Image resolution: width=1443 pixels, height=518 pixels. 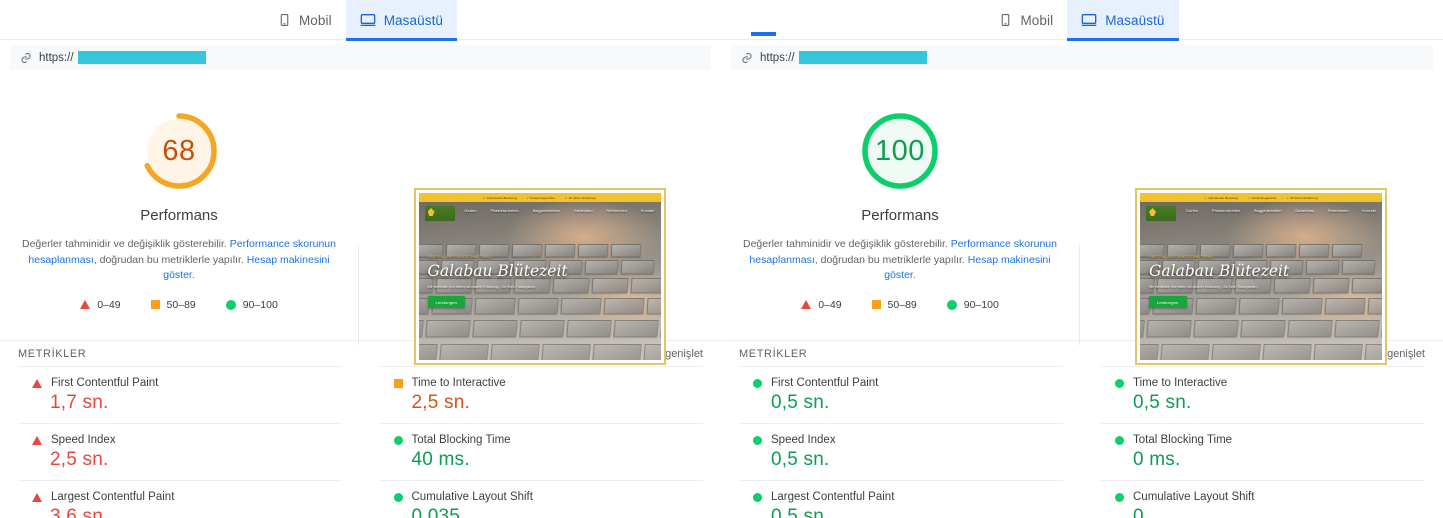 What do you see at coordinates (1138, 512) in the screenshot?
I see `metric-value: 0` at bounding box center [1138, 512].